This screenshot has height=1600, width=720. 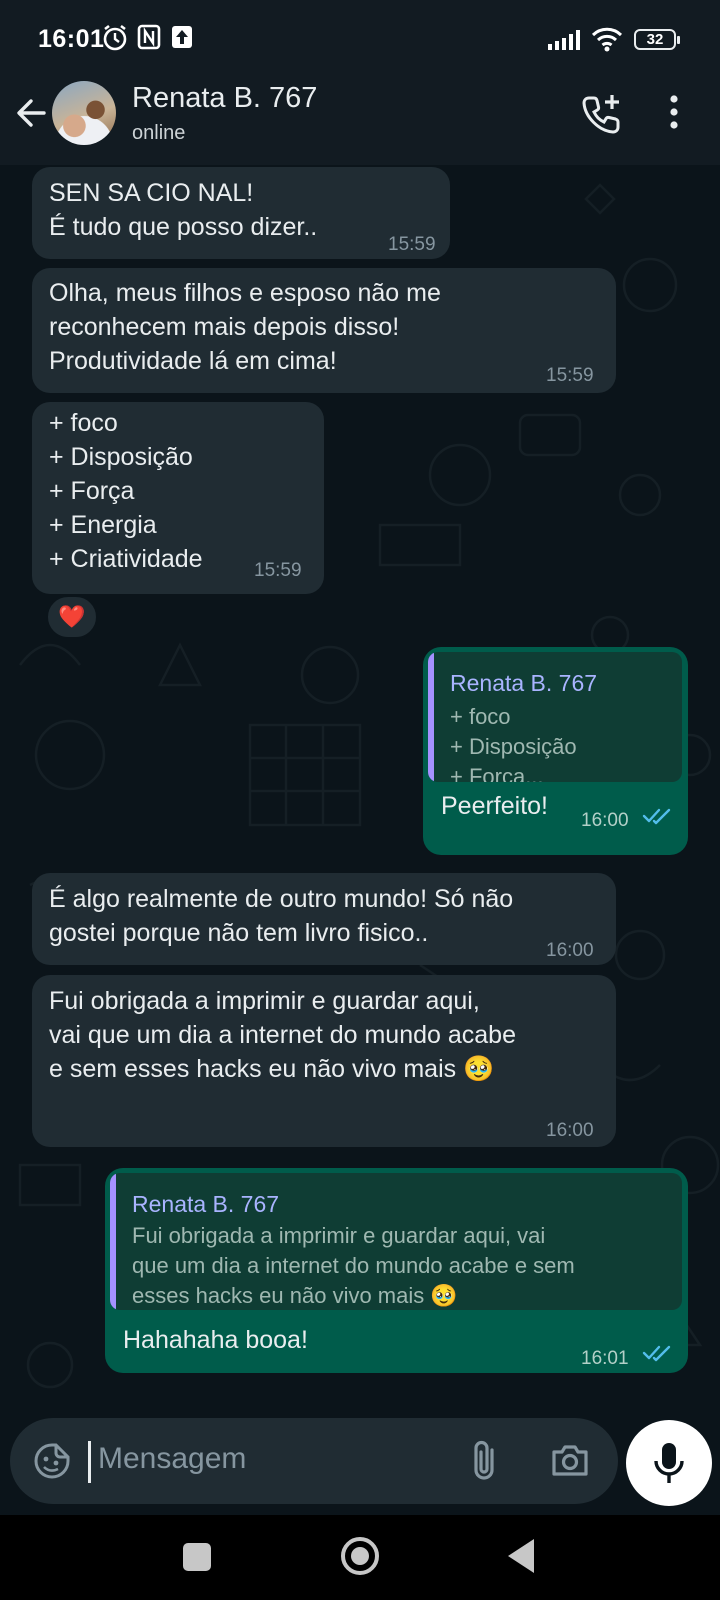 I want to click on system-back-button, so click(x=521, y=1556).